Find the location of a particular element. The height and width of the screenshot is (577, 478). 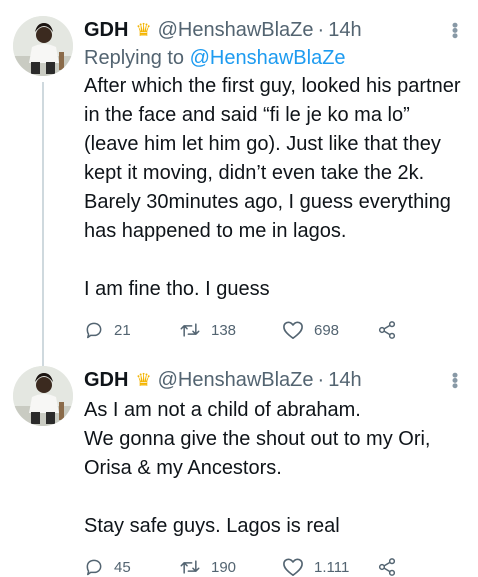

thread-line is located at coordinates (43, 228).